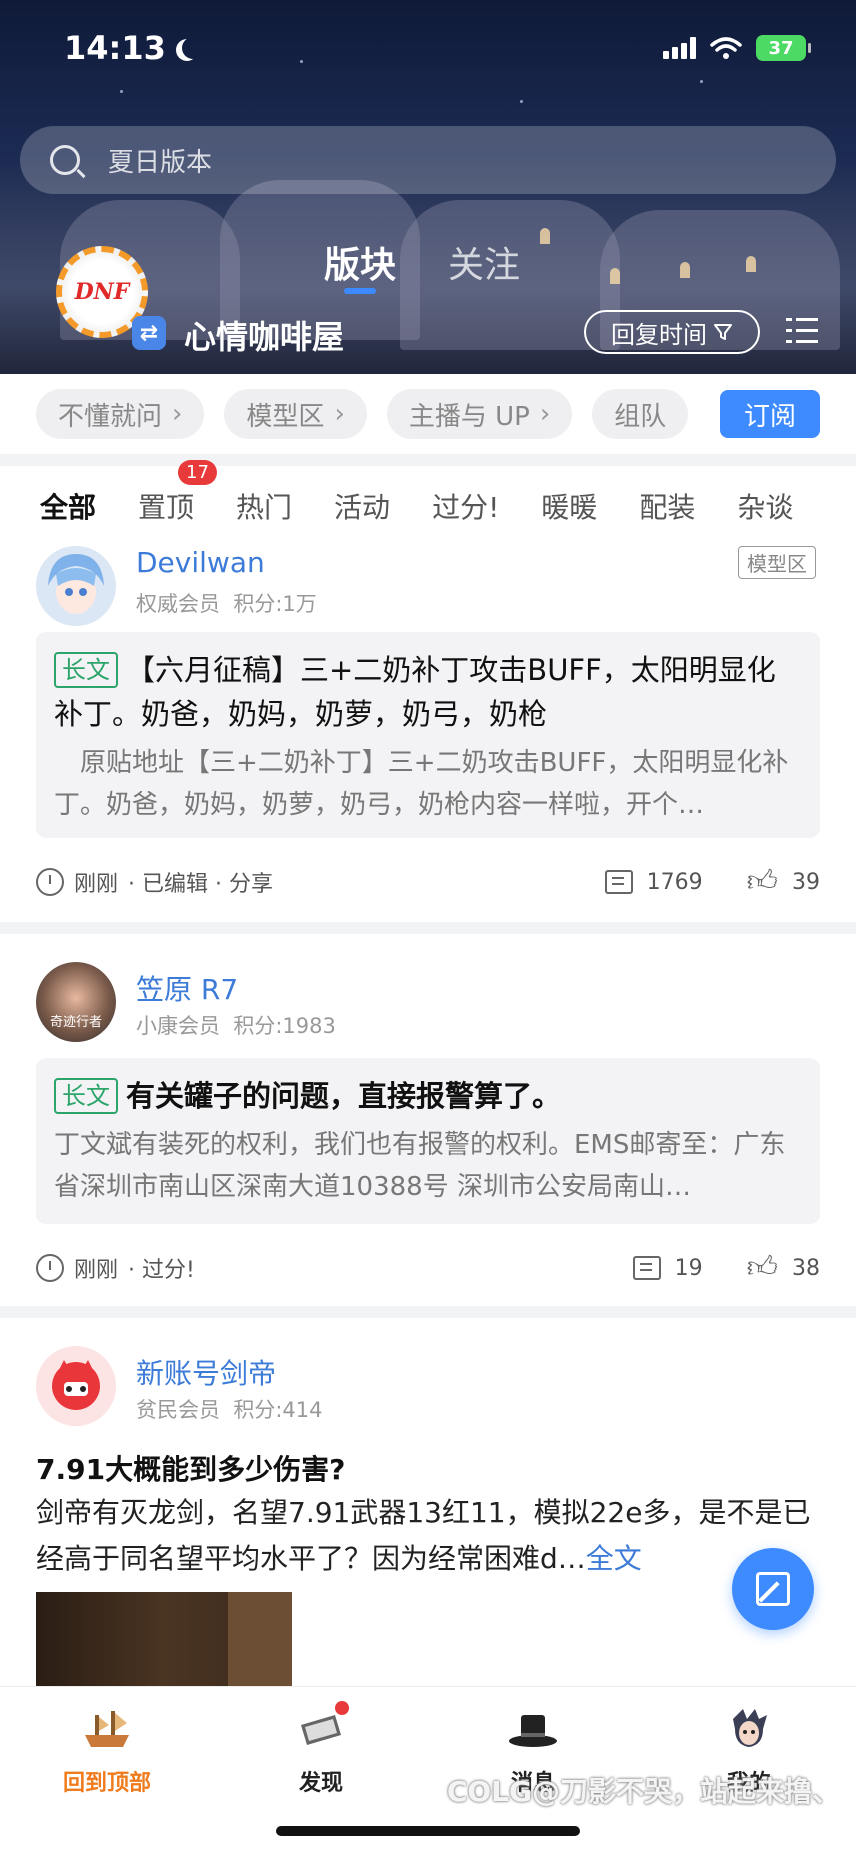 The width and height of the screenshot is (856, 1852). I want to click on post-title: 7.91大概能到多少伤害?, so click(190, 1468).